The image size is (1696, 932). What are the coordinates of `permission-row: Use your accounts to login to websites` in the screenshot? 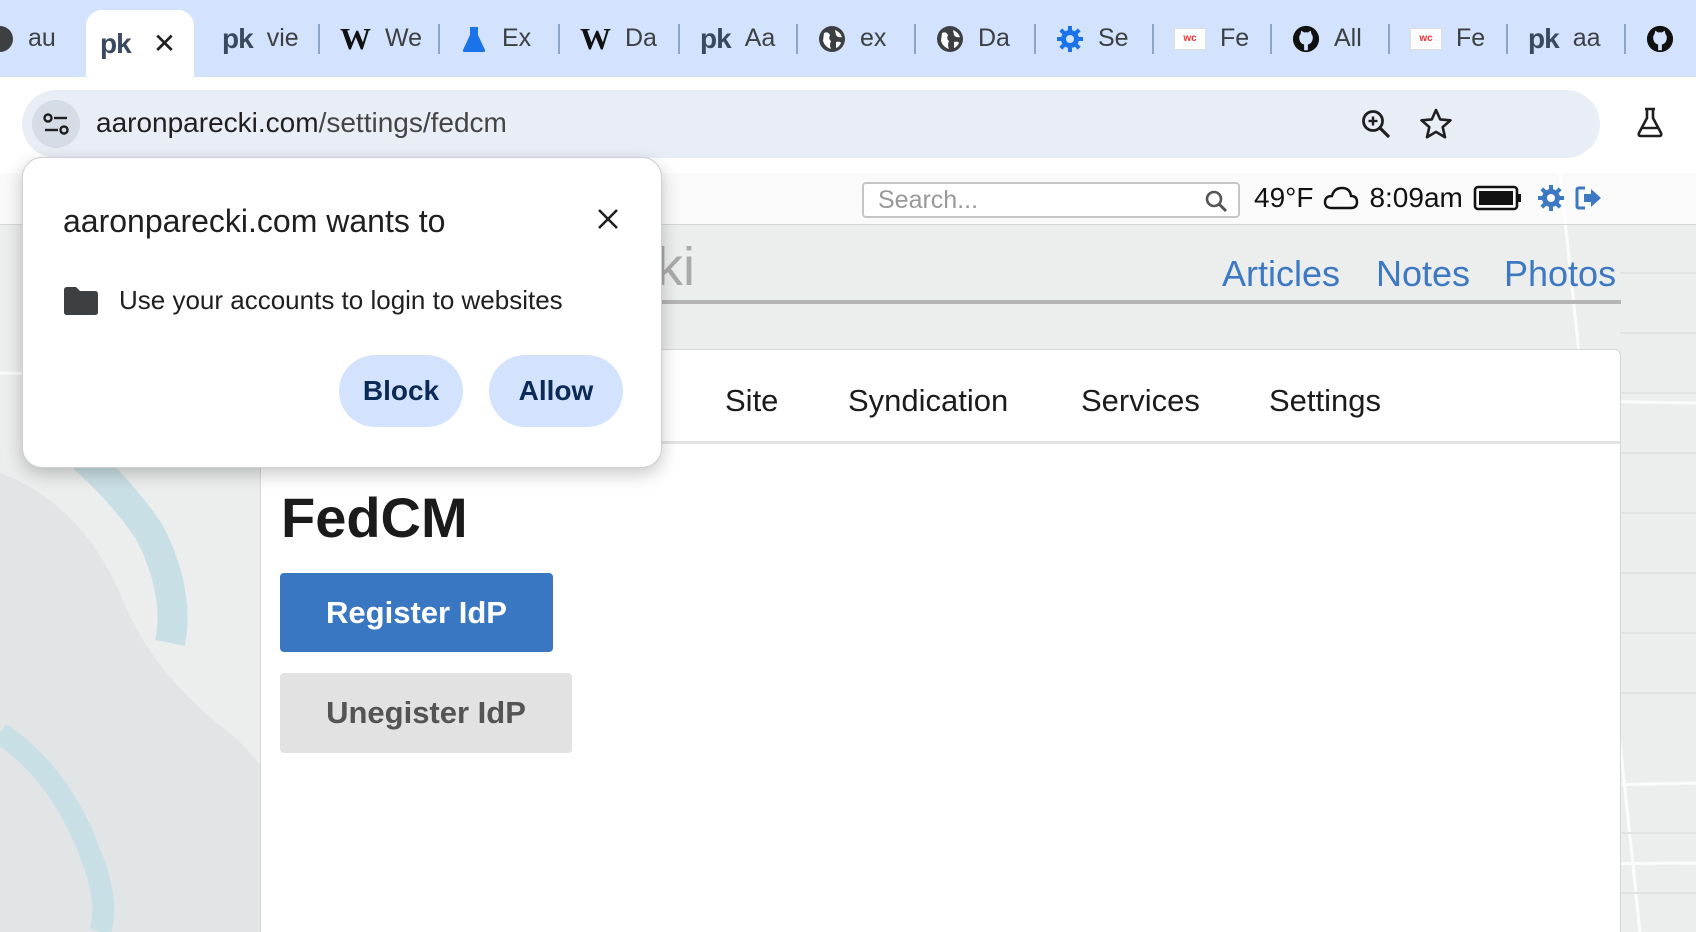 It's located at (313, 300).